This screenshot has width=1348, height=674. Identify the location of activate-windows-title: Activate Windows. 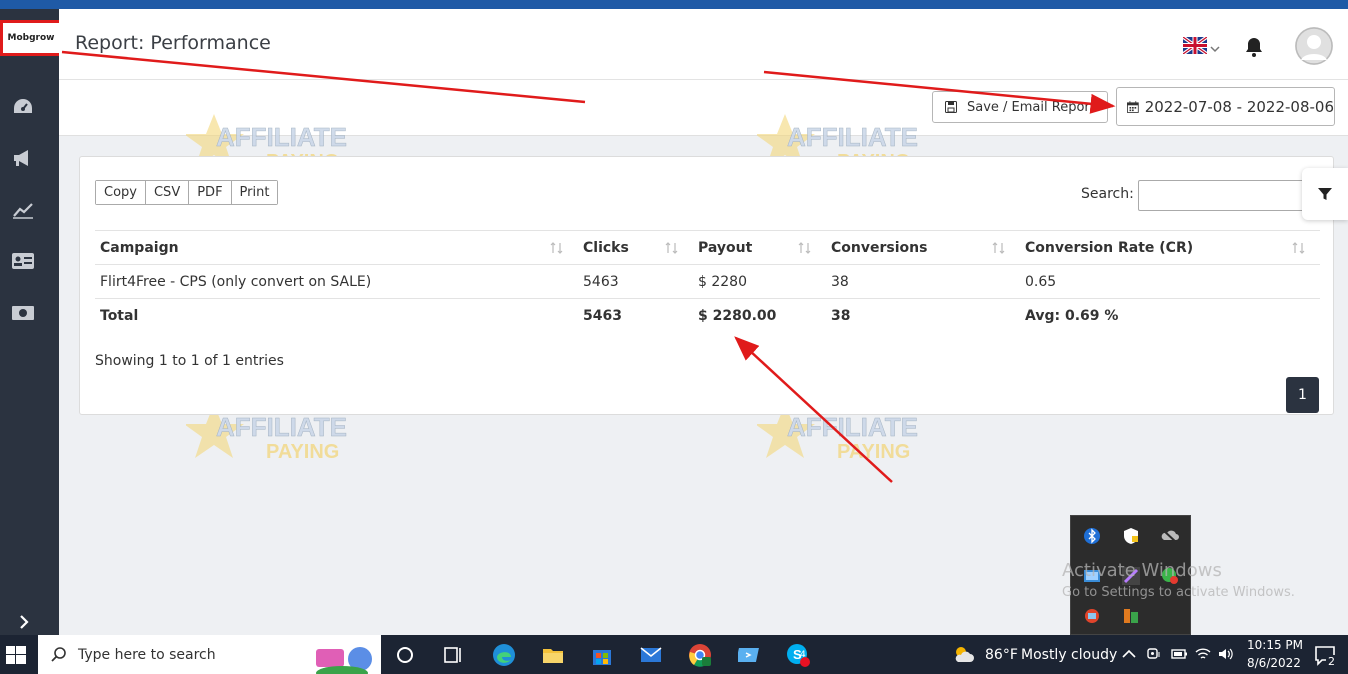
(1142, 570).